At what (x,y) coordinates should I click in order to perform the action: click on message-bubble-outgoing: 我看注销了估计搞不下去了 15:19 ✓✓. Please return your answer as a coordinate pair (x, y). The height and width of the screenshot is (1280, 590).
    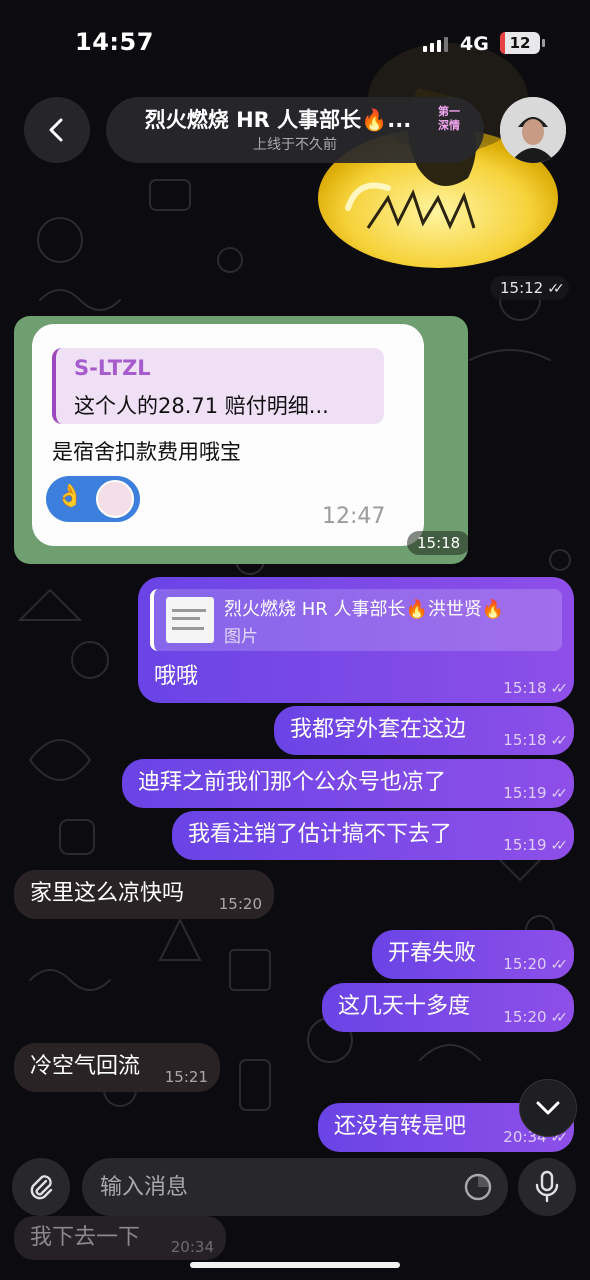
    Looking at the image, I should click on (373, 835).